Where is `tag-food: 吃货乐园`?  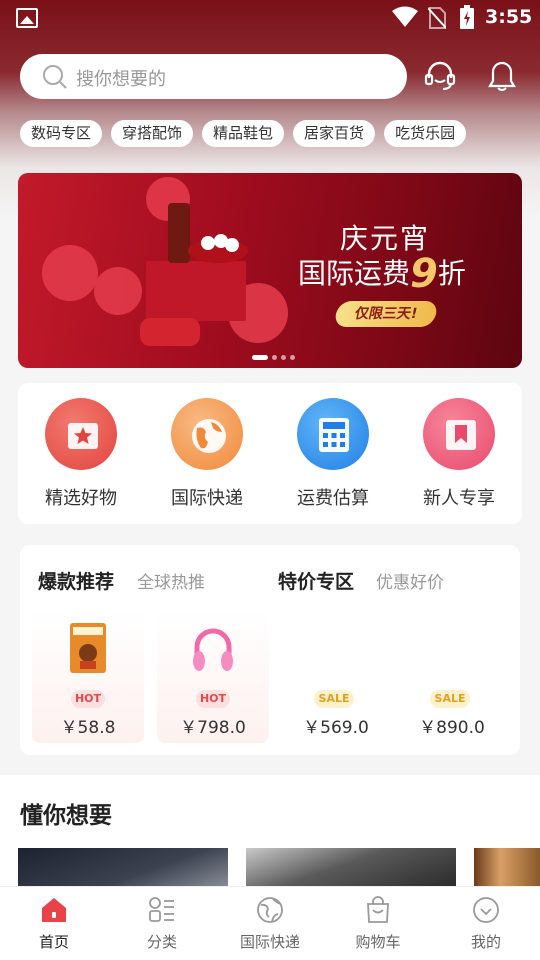 tag-food: 吃货乐园 is located at coordinates (425, 133).